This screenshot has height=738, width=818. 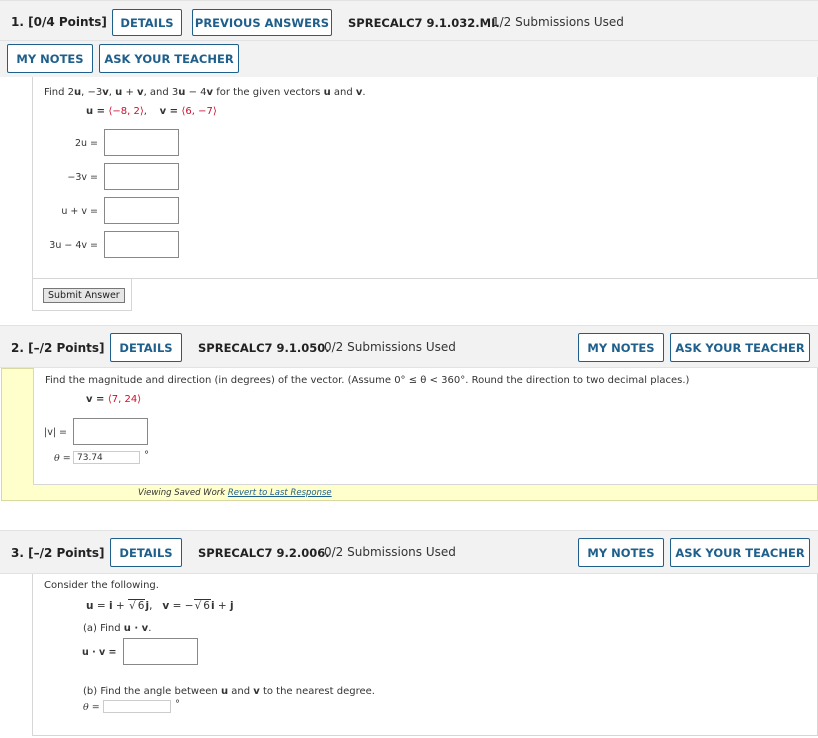 What do you see at coordinates (106, 457) in the screenshot?
I see `q2-theta-input: 73.74` at bounding box center [106, 457].